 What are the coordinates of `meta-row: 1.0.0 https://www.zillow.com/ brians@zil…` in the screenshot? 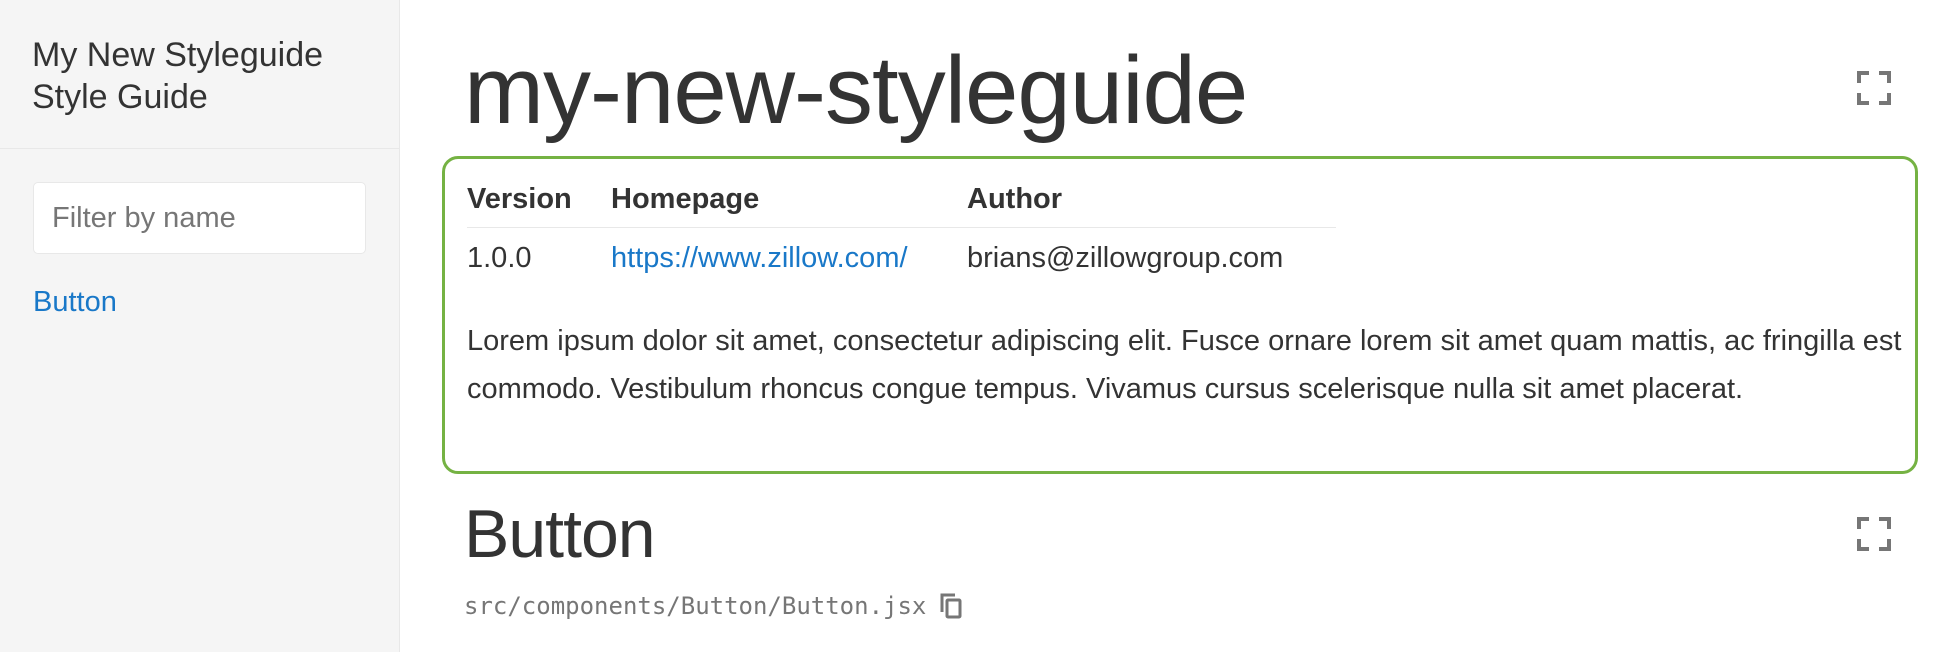 It's located at (901, 258).